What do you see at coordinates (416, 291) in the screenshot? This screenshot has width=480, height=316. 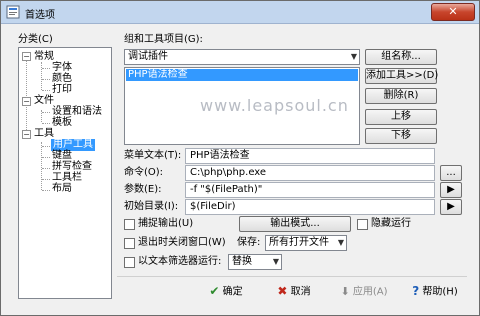 I see `help-icon: ?` at bounding box center [416, 291].